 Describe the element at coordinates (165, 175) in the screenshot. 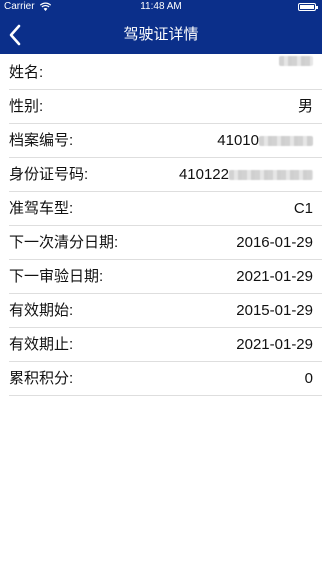

I see `row-id-number: 身份证号码: 410122` at that location.